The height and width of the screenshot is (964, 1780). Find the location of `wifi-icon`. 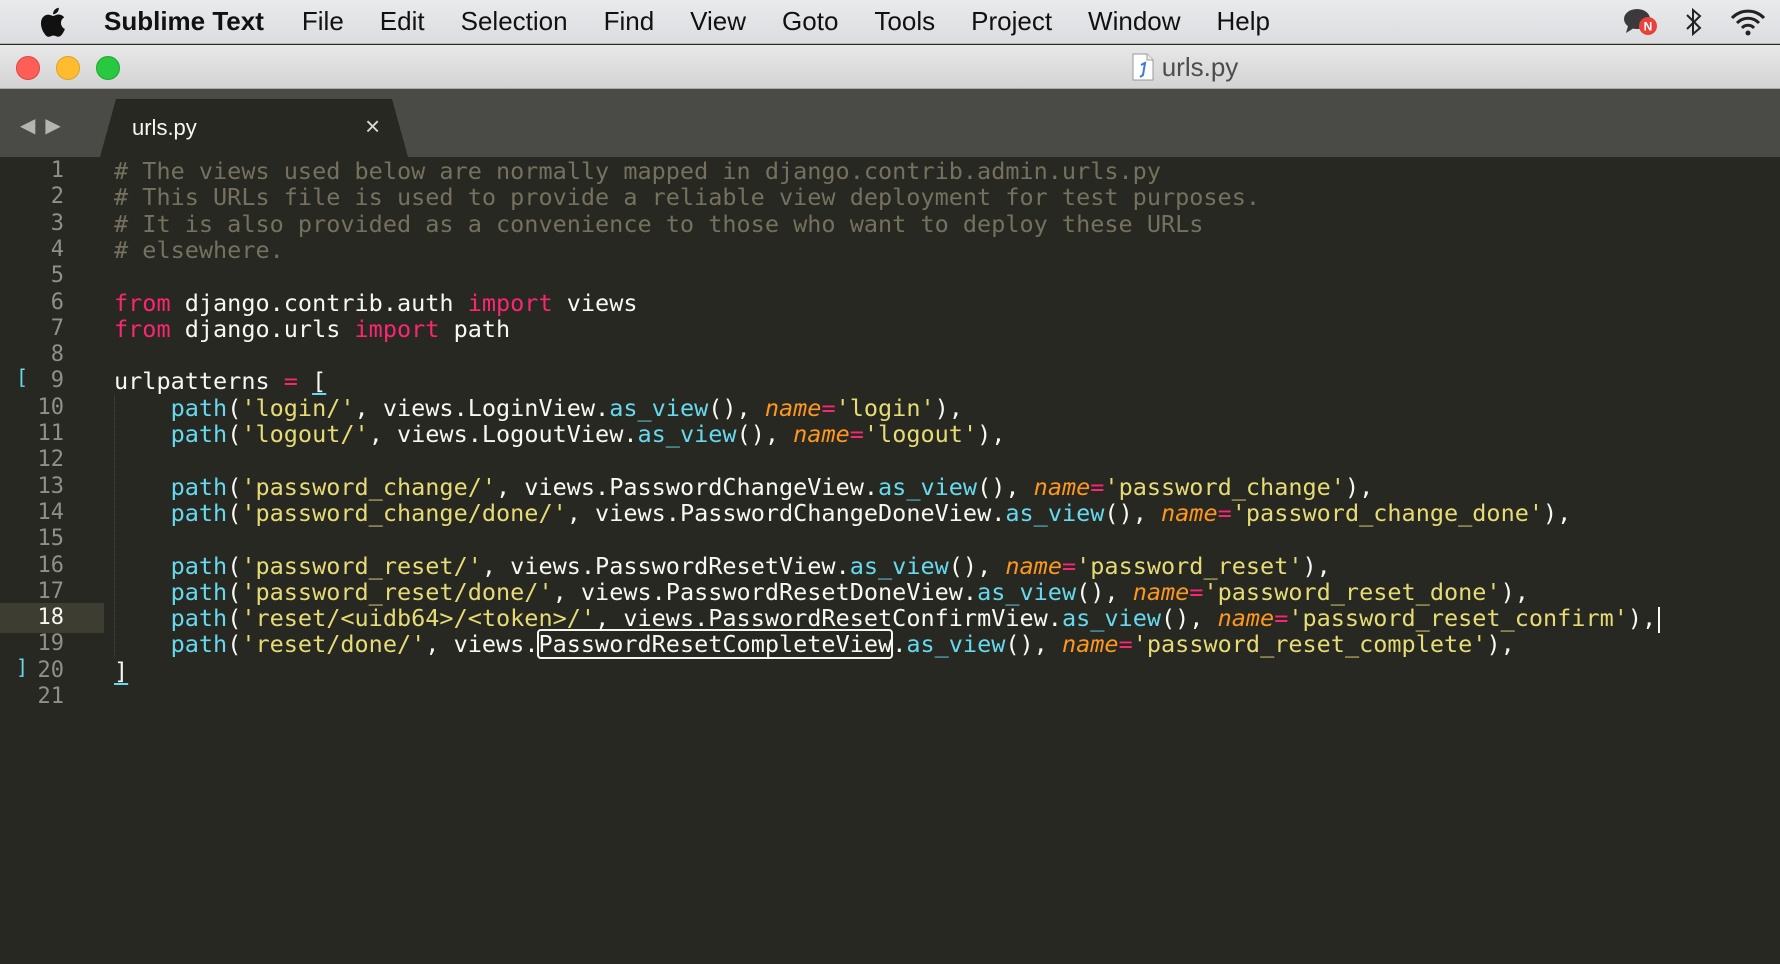

wifi-icon is located at coordinates (1748, 22).